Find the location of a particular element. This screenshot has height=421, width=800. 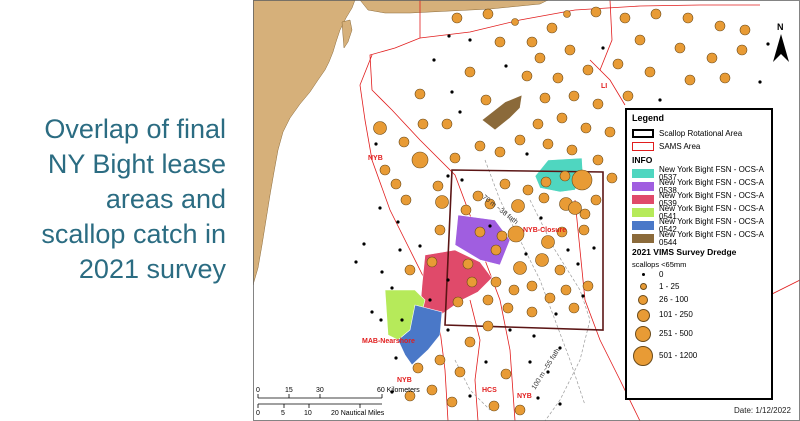

label-nyb-closure: NYB-Closure is located at coordinates (544, 230).